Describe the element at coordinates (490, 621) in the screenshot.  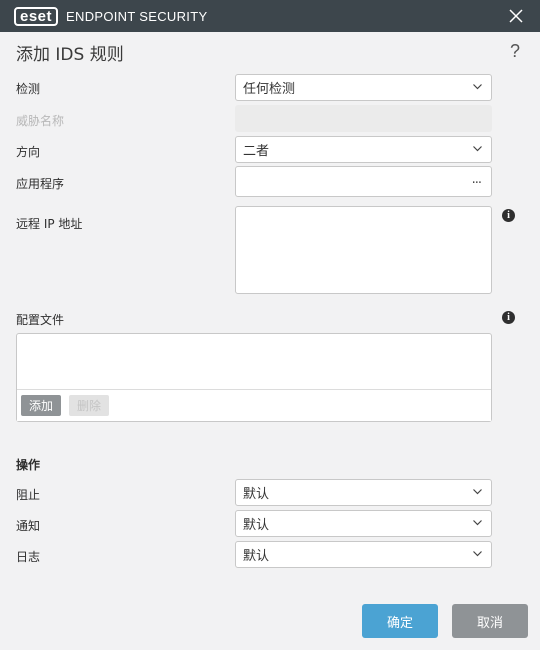
I see `cancel-button: 取消` at that location.